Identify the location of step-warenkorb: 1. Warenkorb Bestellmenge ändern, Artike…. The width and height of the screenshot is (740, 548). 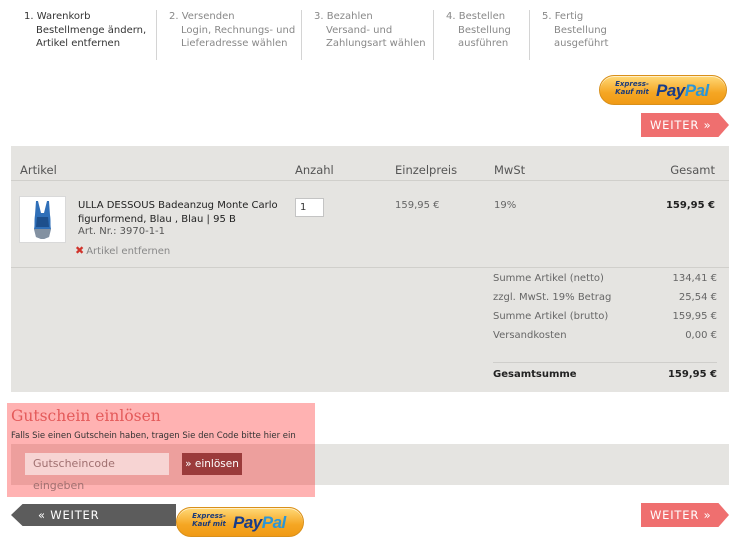
(84, 35).